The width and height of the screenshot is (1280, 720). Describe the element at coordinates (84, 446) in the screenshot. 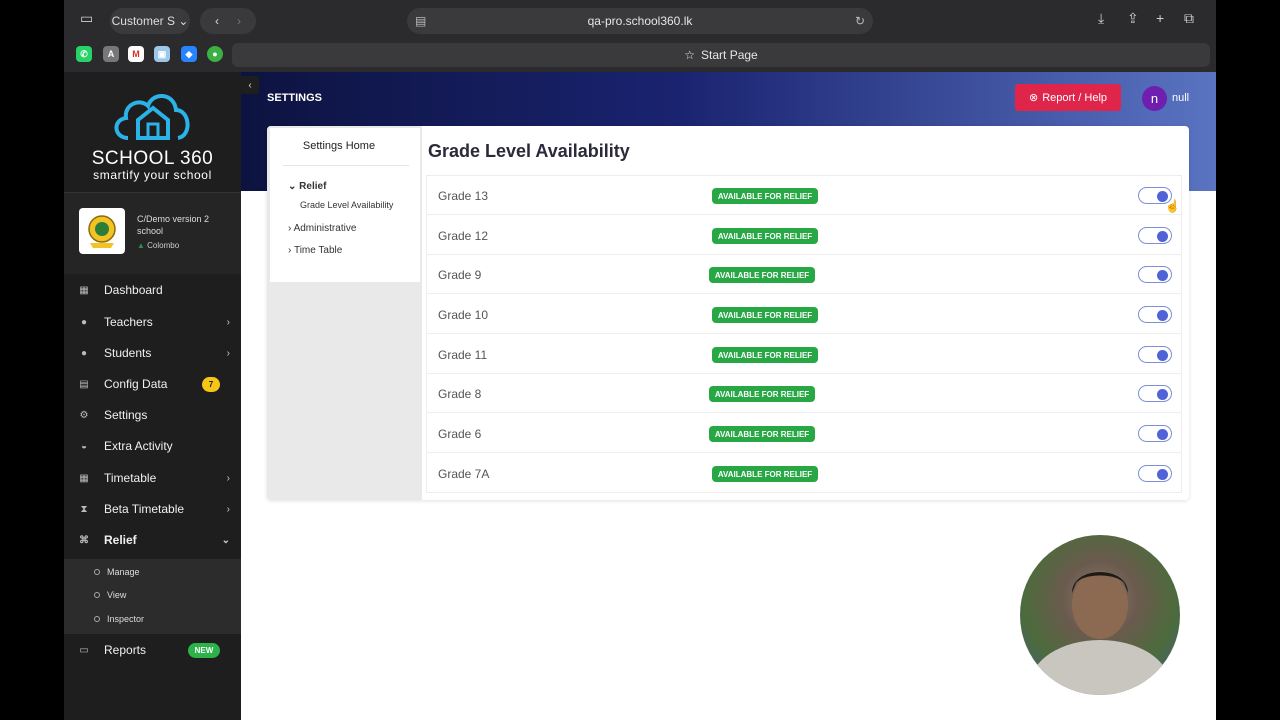

I see `ball-icon: ◒` at that location.